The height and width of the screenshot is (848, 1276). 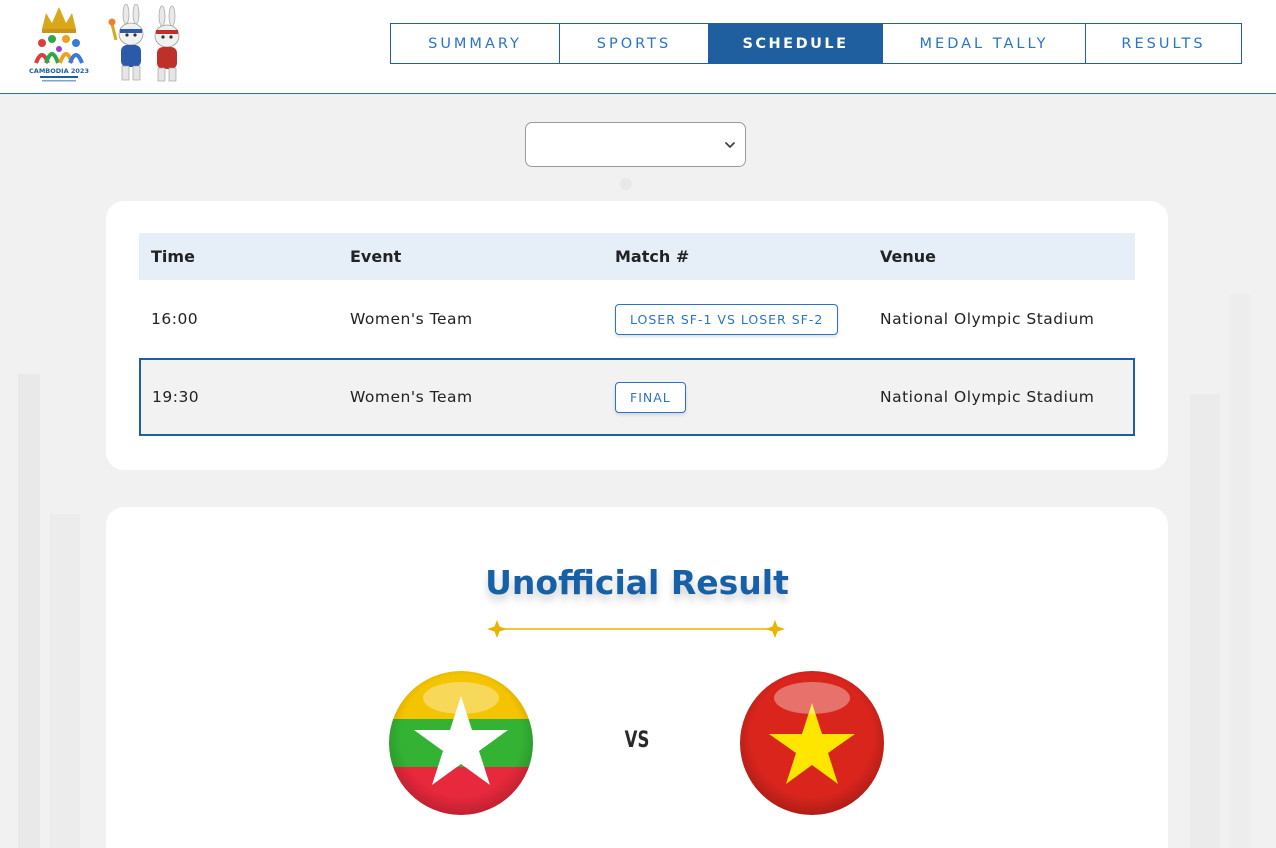 I want to click on vietnam-flag-icon, so click(x=812, y=743).